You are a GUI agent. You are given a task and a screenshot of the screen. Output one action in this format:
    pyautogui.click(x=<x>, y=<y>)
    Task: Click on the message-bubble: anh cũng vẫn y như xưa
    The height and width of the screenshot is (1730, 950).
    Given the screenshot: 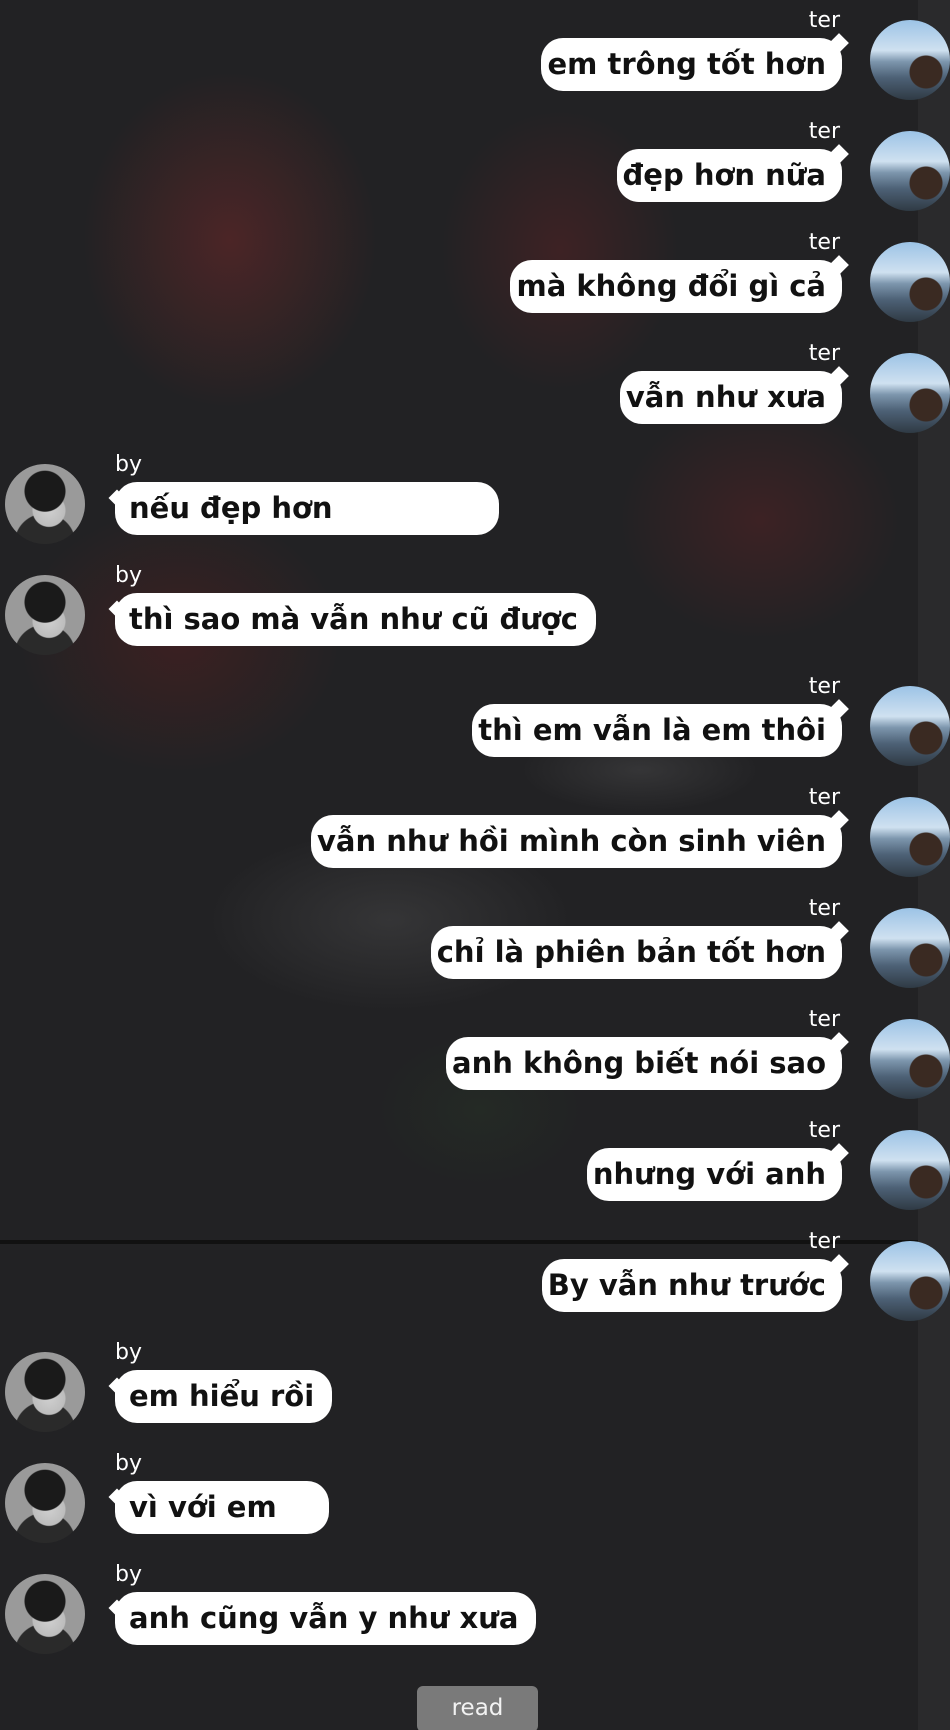 What is the action you would take?
    pyautogui.click(x=326, y=1618)
    